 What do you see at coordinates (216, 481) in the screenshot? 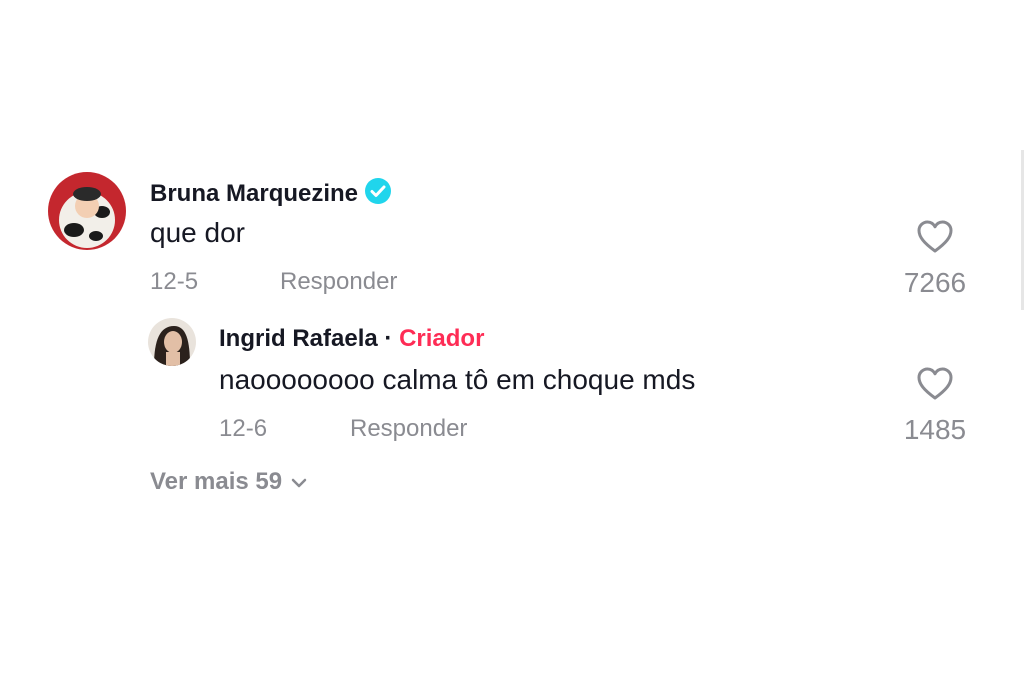
I see `view-more-label: Ver mais 59` at bounding box center [216, 481].